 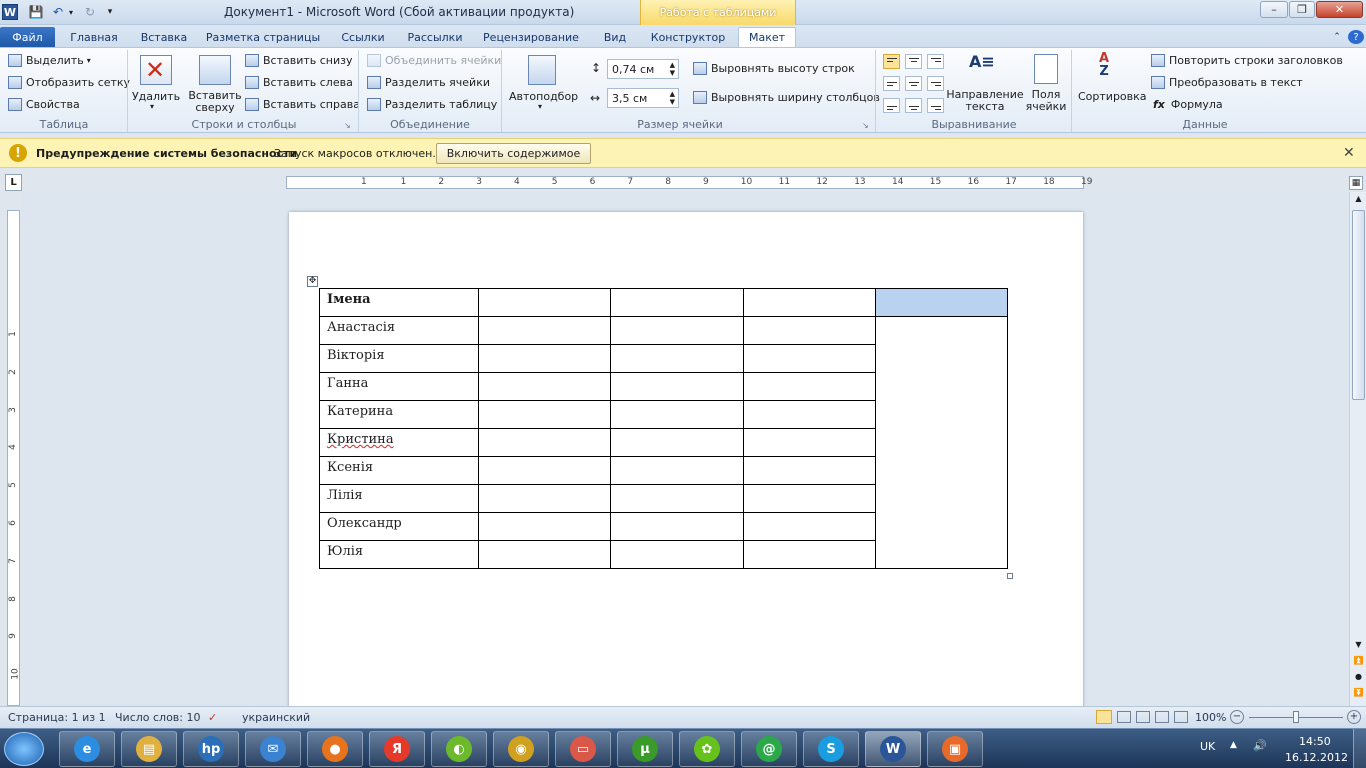 I want to click on taskbar-firefox-button: ●, so click(x=335, y=749).